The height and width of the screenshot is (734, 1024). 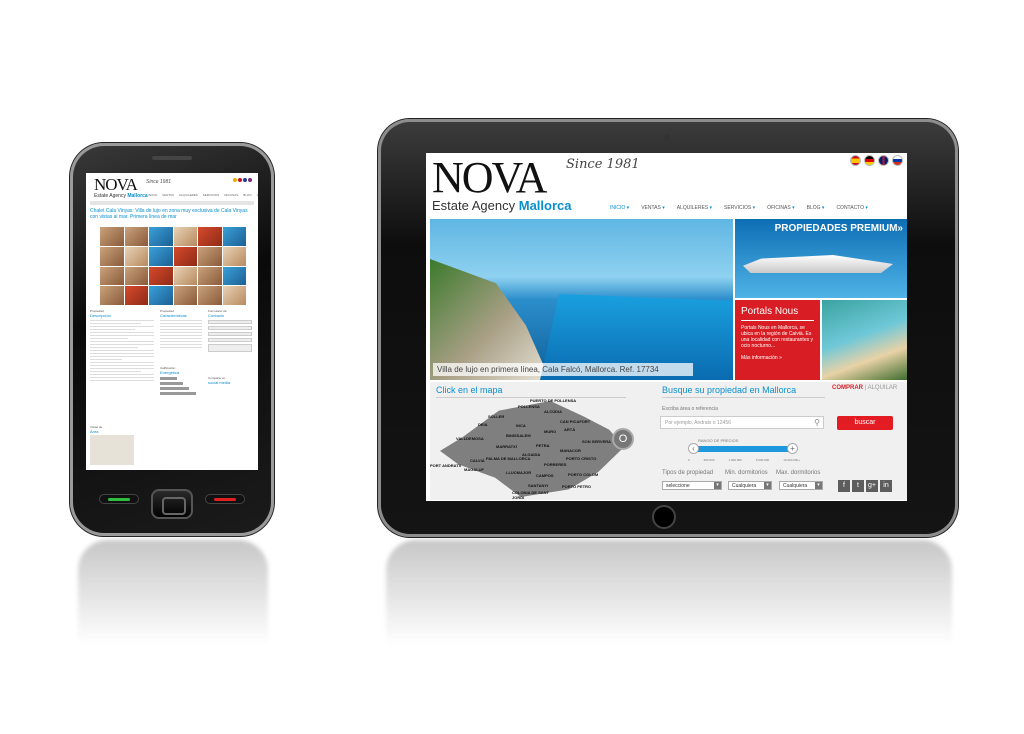 I want to click on map-town: COLONIA DE SANT JORDI, so click(x=532, y=495).